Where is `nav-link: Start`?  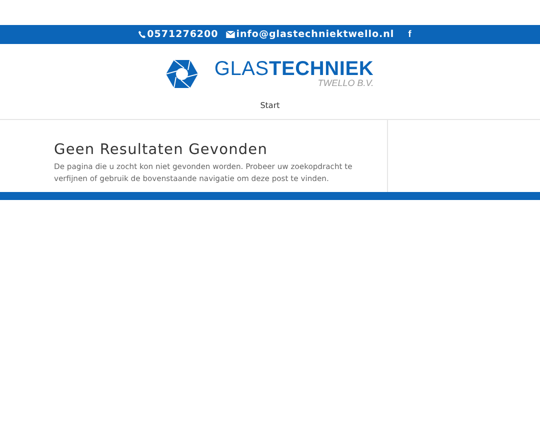
nav-link: Start is located at coordinates (270, 105).